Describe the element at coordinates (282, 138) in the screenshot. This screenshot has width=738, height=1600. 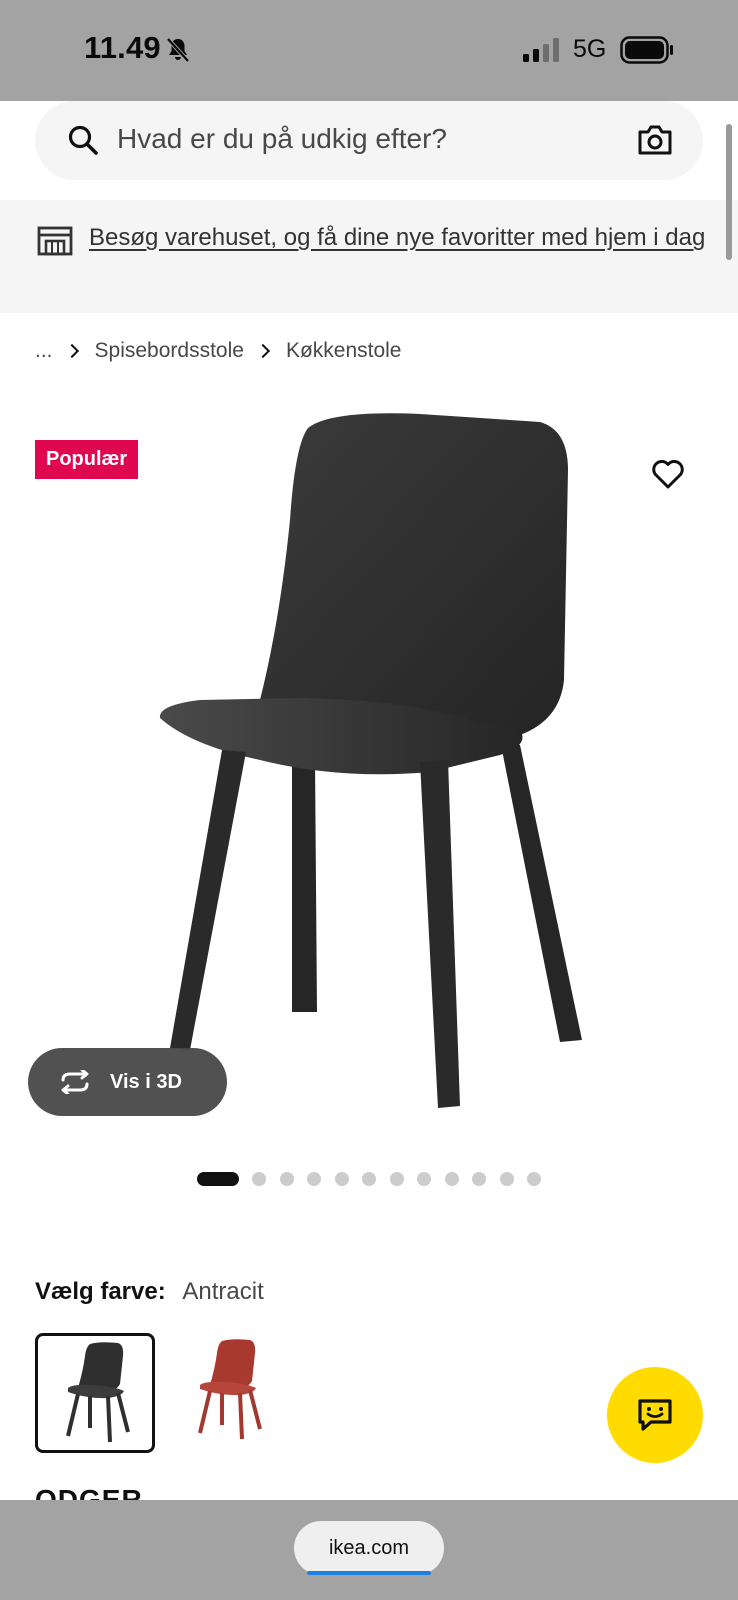
I see `search-placeholder: Hvad er du på udkig efter?` at that location.